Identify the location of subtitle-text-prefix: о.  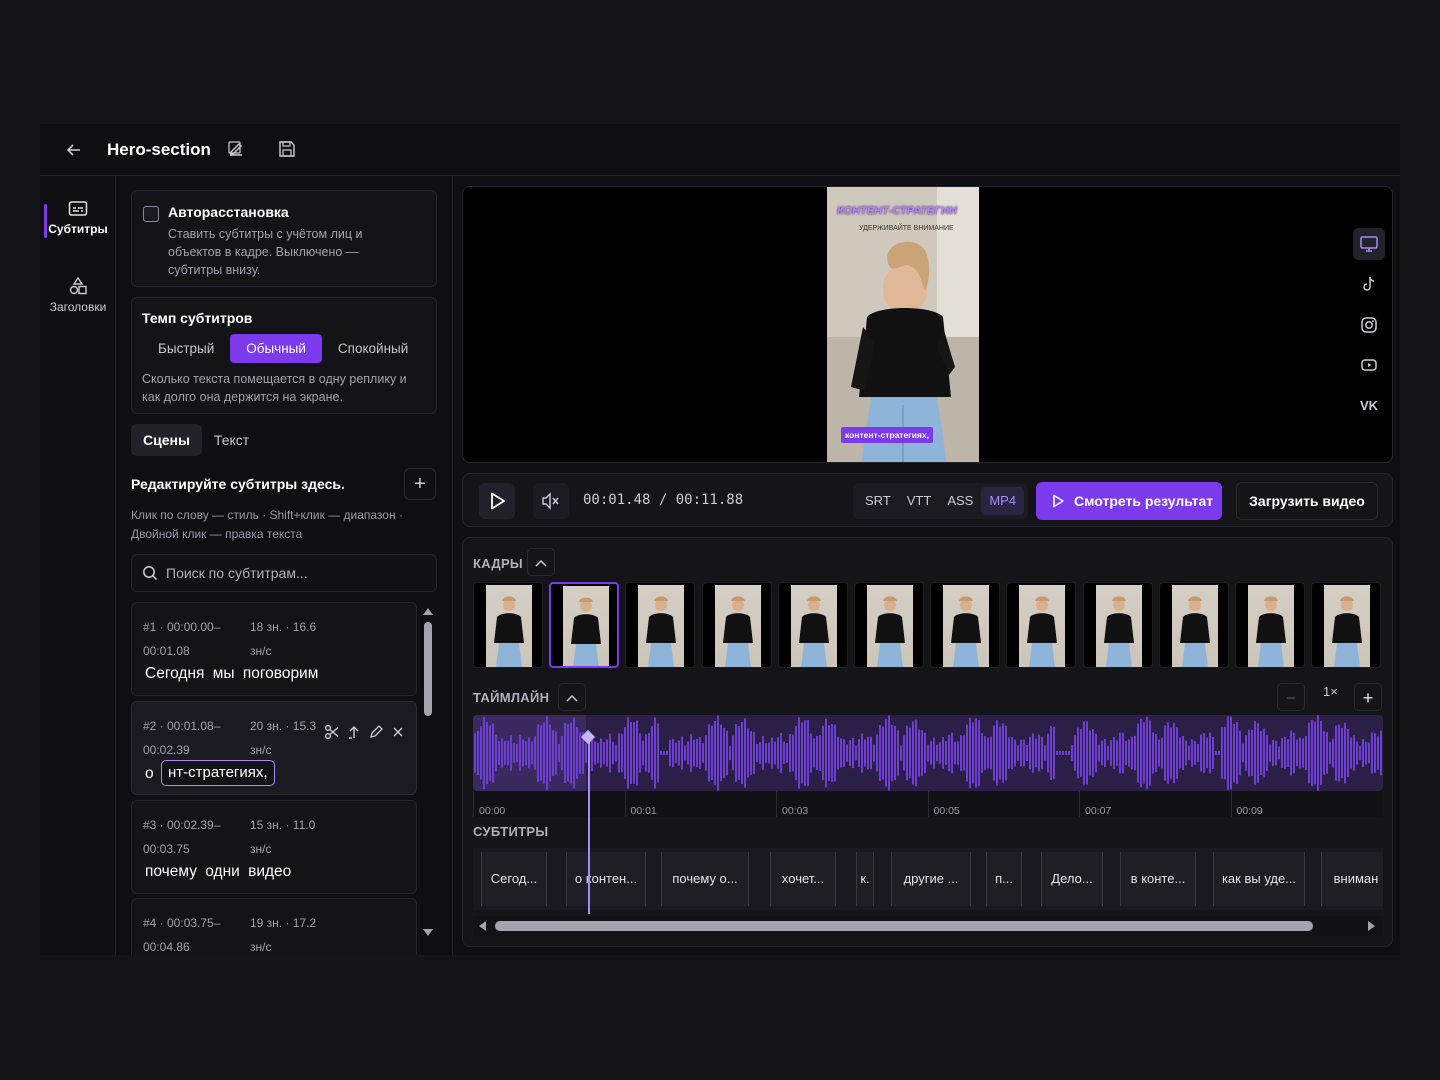
(149, 774).